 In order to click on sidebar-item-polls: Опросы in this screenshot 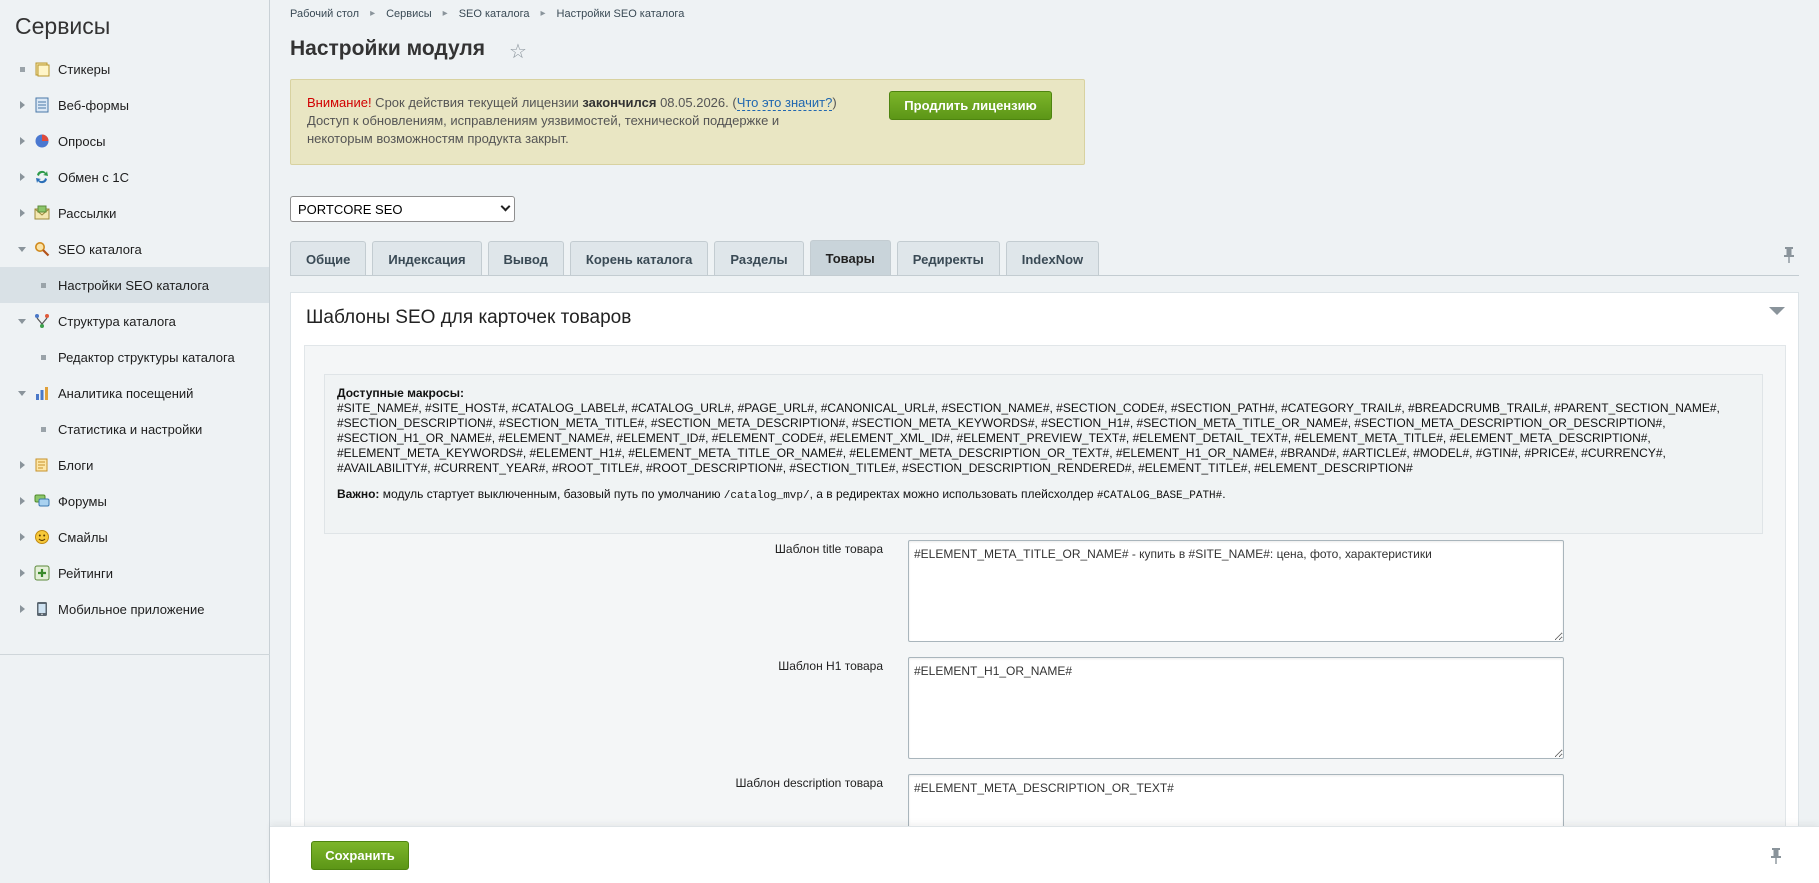, I will do `click(134, 141)`.